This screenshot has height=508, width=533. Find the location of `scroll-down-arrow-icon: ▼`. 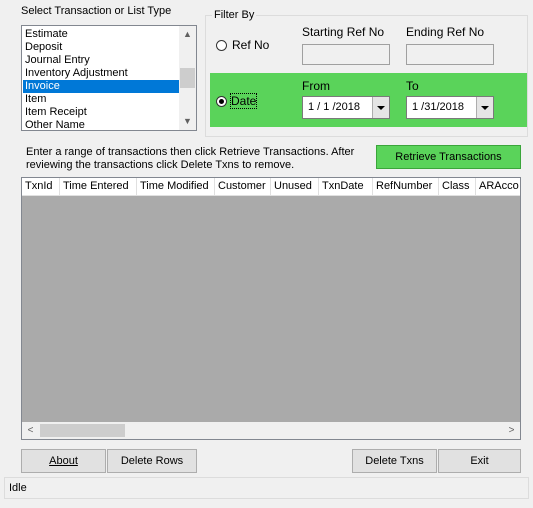

scroll-down-arrow-icon: ▼ is located at coordinates (187, 121).